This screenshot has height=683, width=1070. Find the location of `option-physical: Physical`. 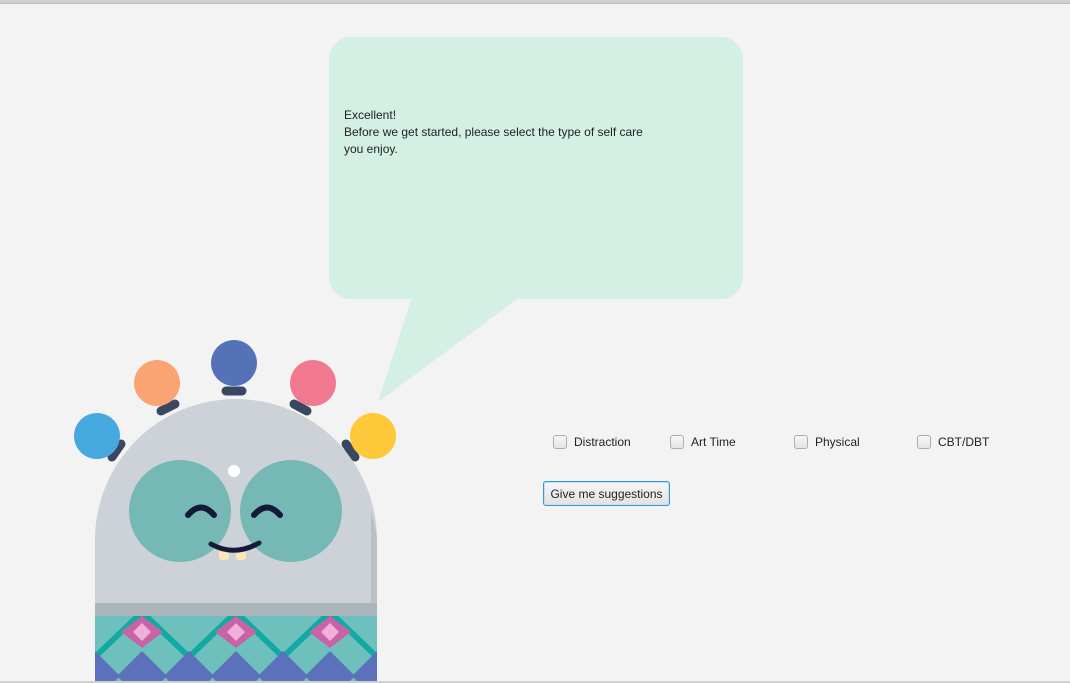

option-physical: Physical is located at coordinates (827, 442).